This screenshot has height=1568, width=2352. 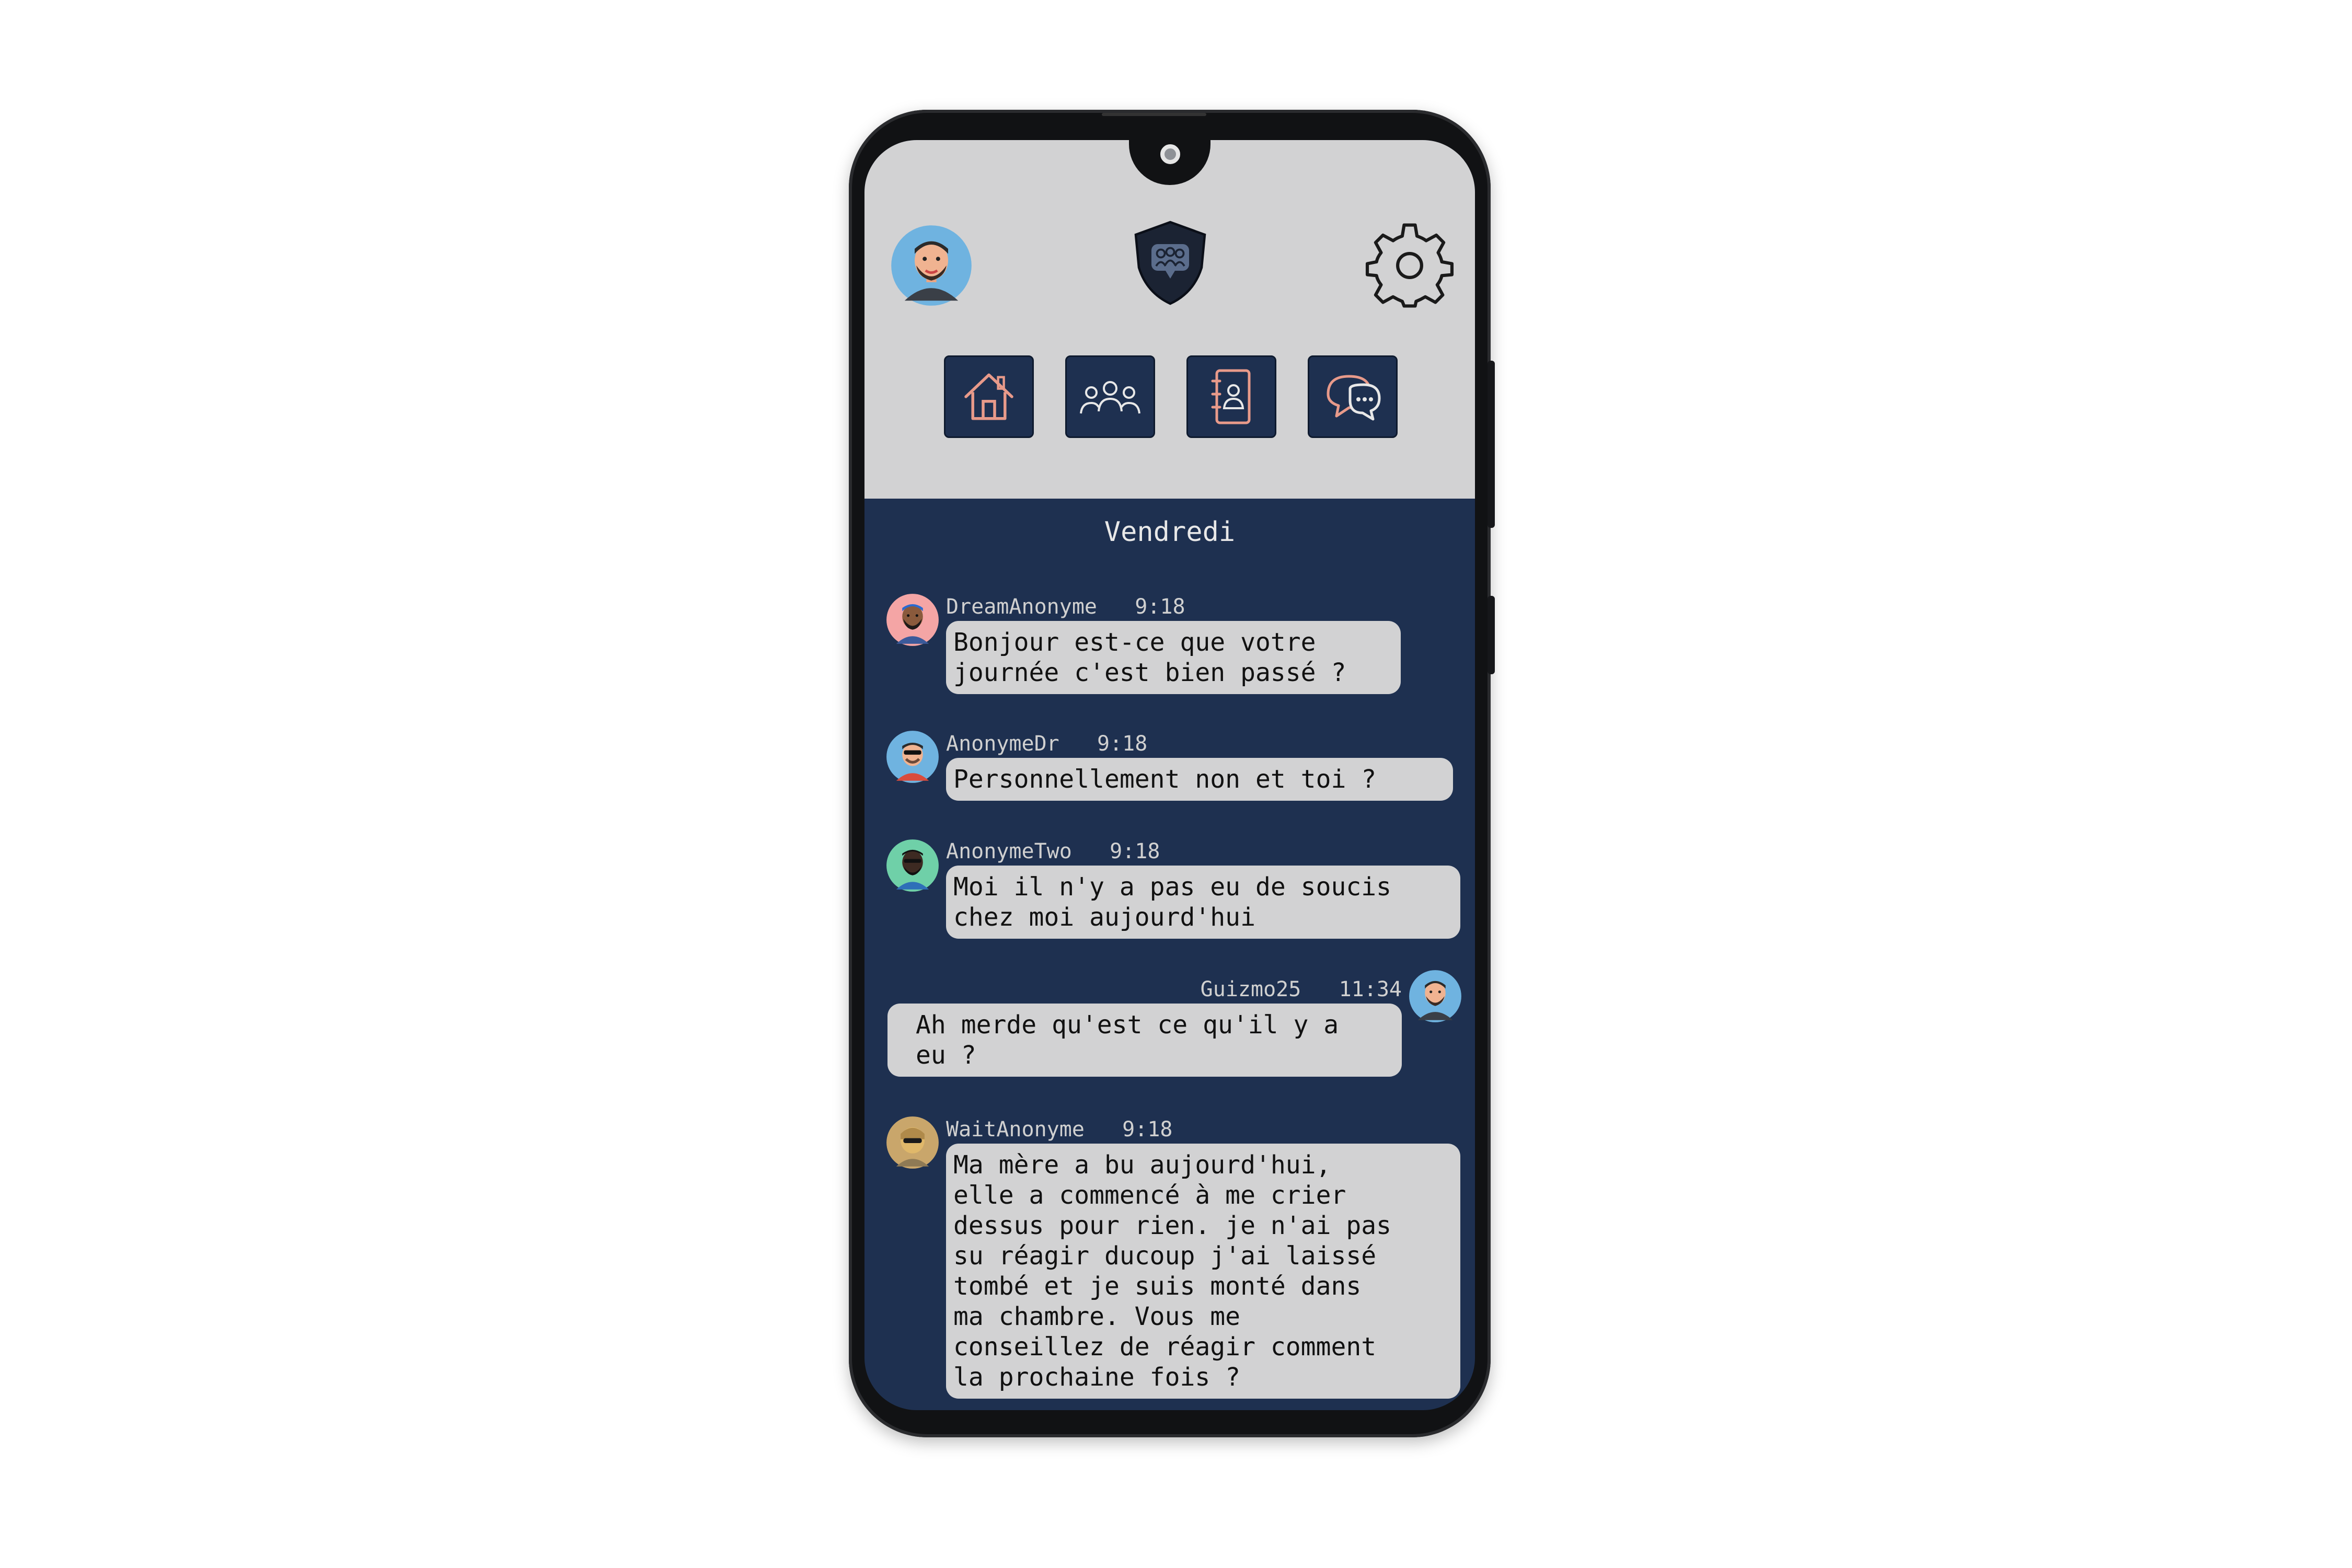 What do you see at coordinates (1410, 266) in the screenshot?
I see `gear-icon` at bounding box center [1410, 266].